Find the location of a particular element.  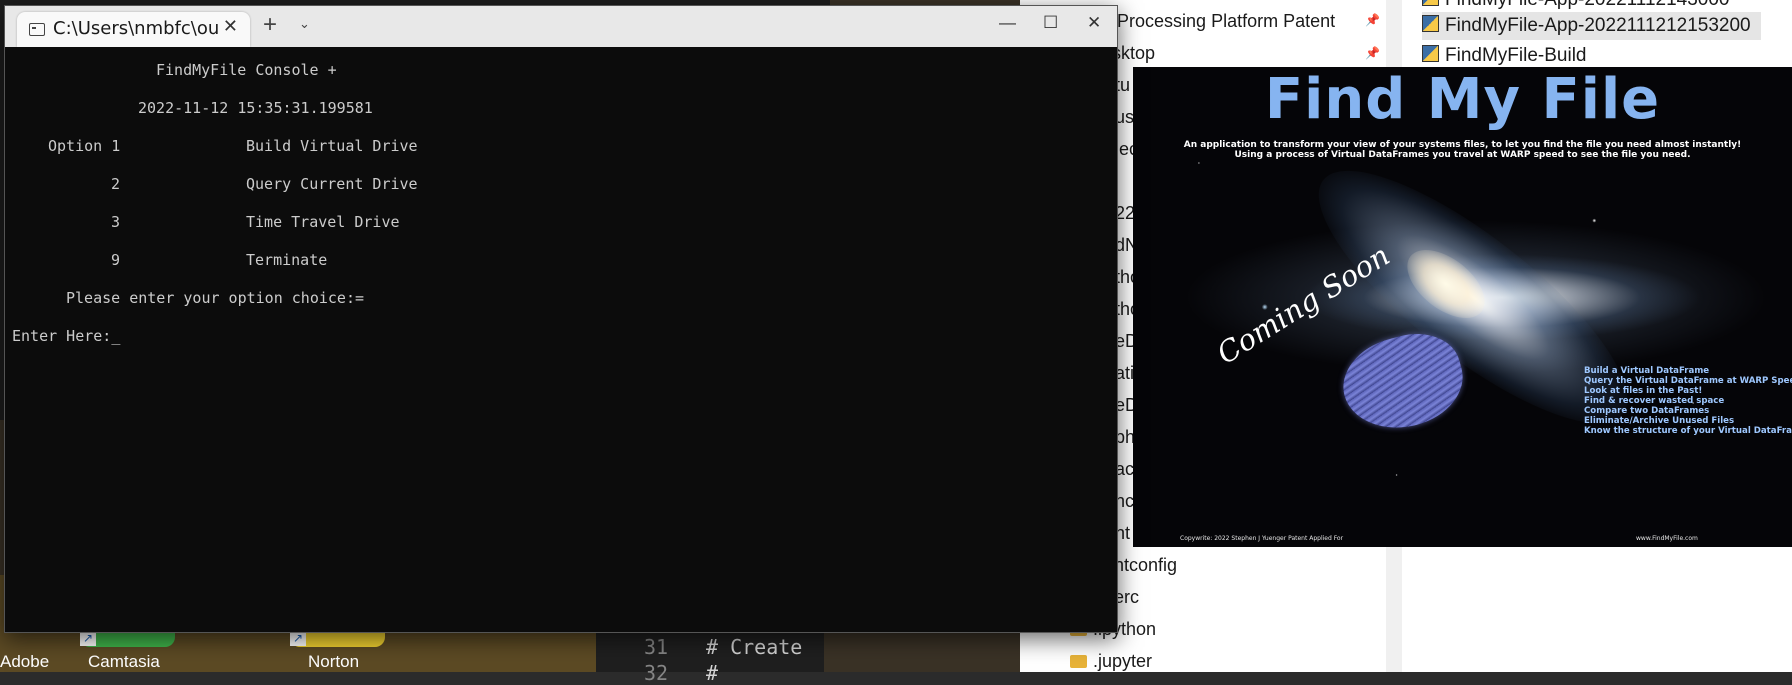

option-label: Build Virtual Drive is located at coordinates (332, 146).